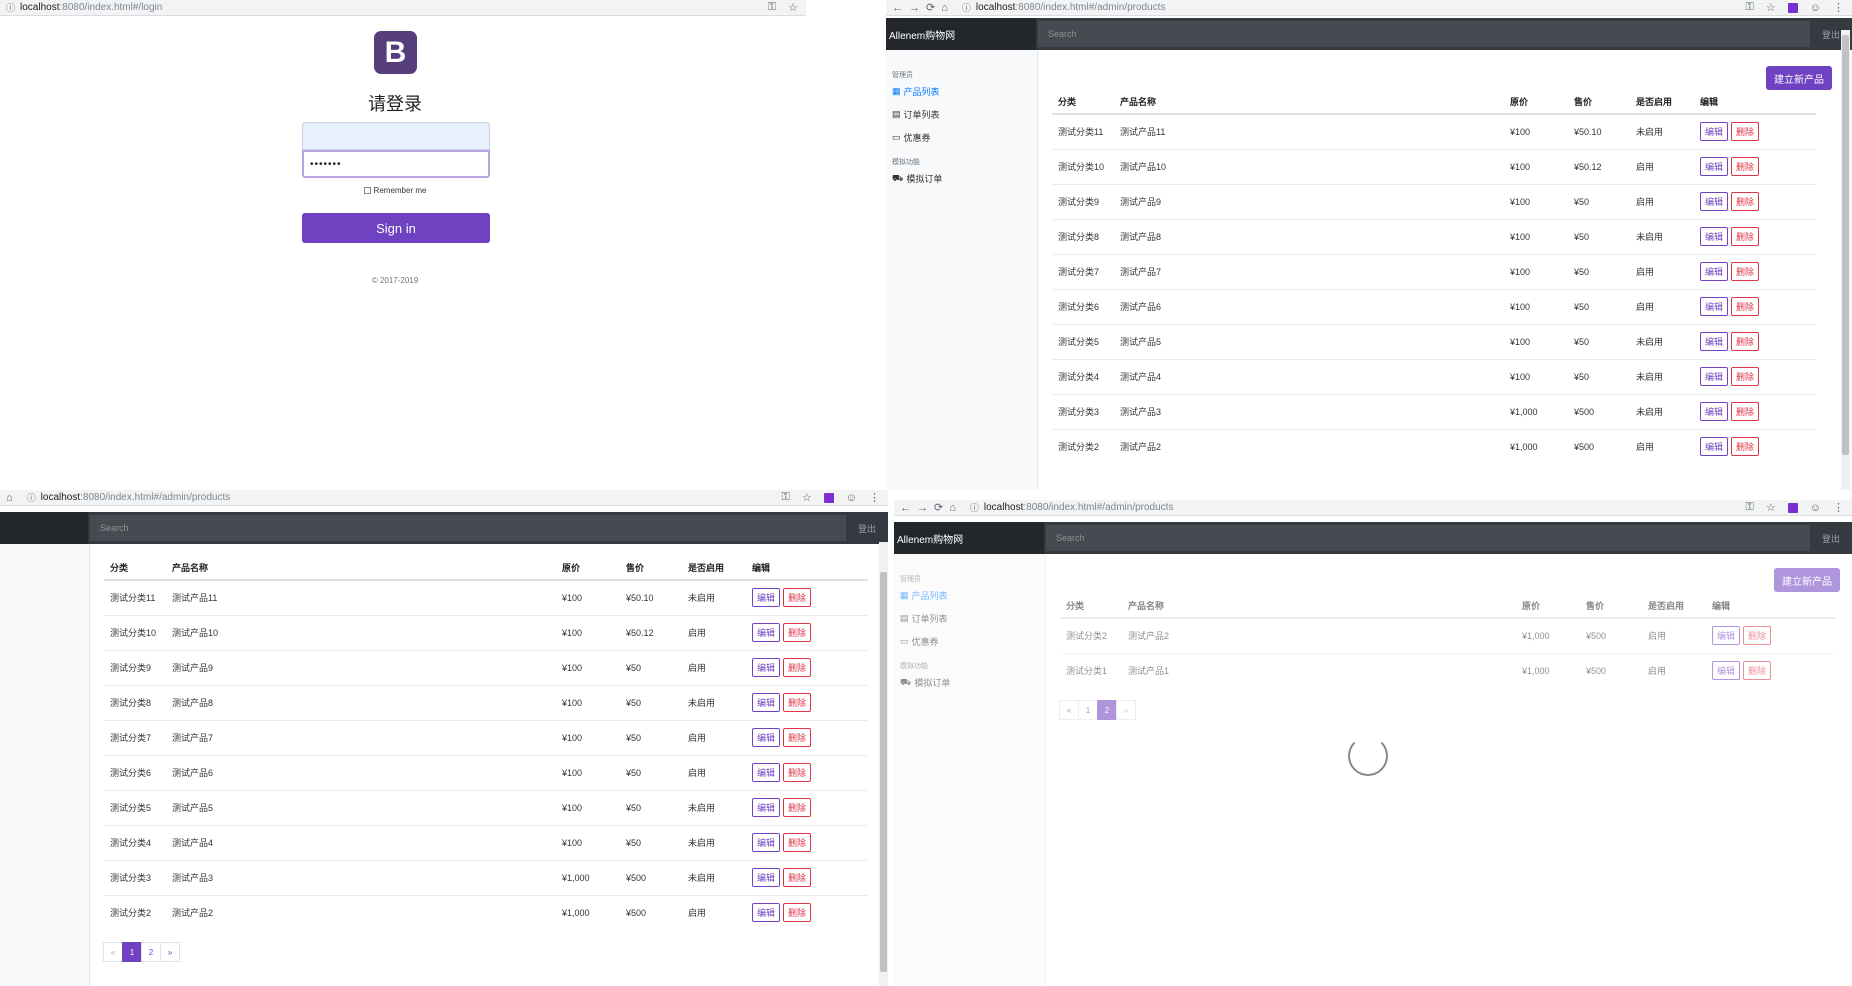 This screenshot has width=1852, height=986. What do you see at coordinates (44, 528) in the screenshot?
I see `brand` at bounding box center [44, 528].